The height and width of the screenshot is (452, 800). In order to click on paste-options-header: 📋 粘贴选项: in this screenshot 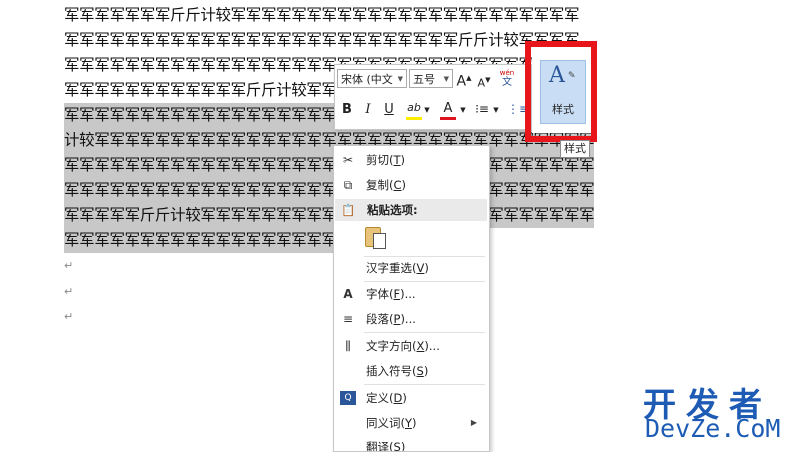, I will do `click(411, 210)`.